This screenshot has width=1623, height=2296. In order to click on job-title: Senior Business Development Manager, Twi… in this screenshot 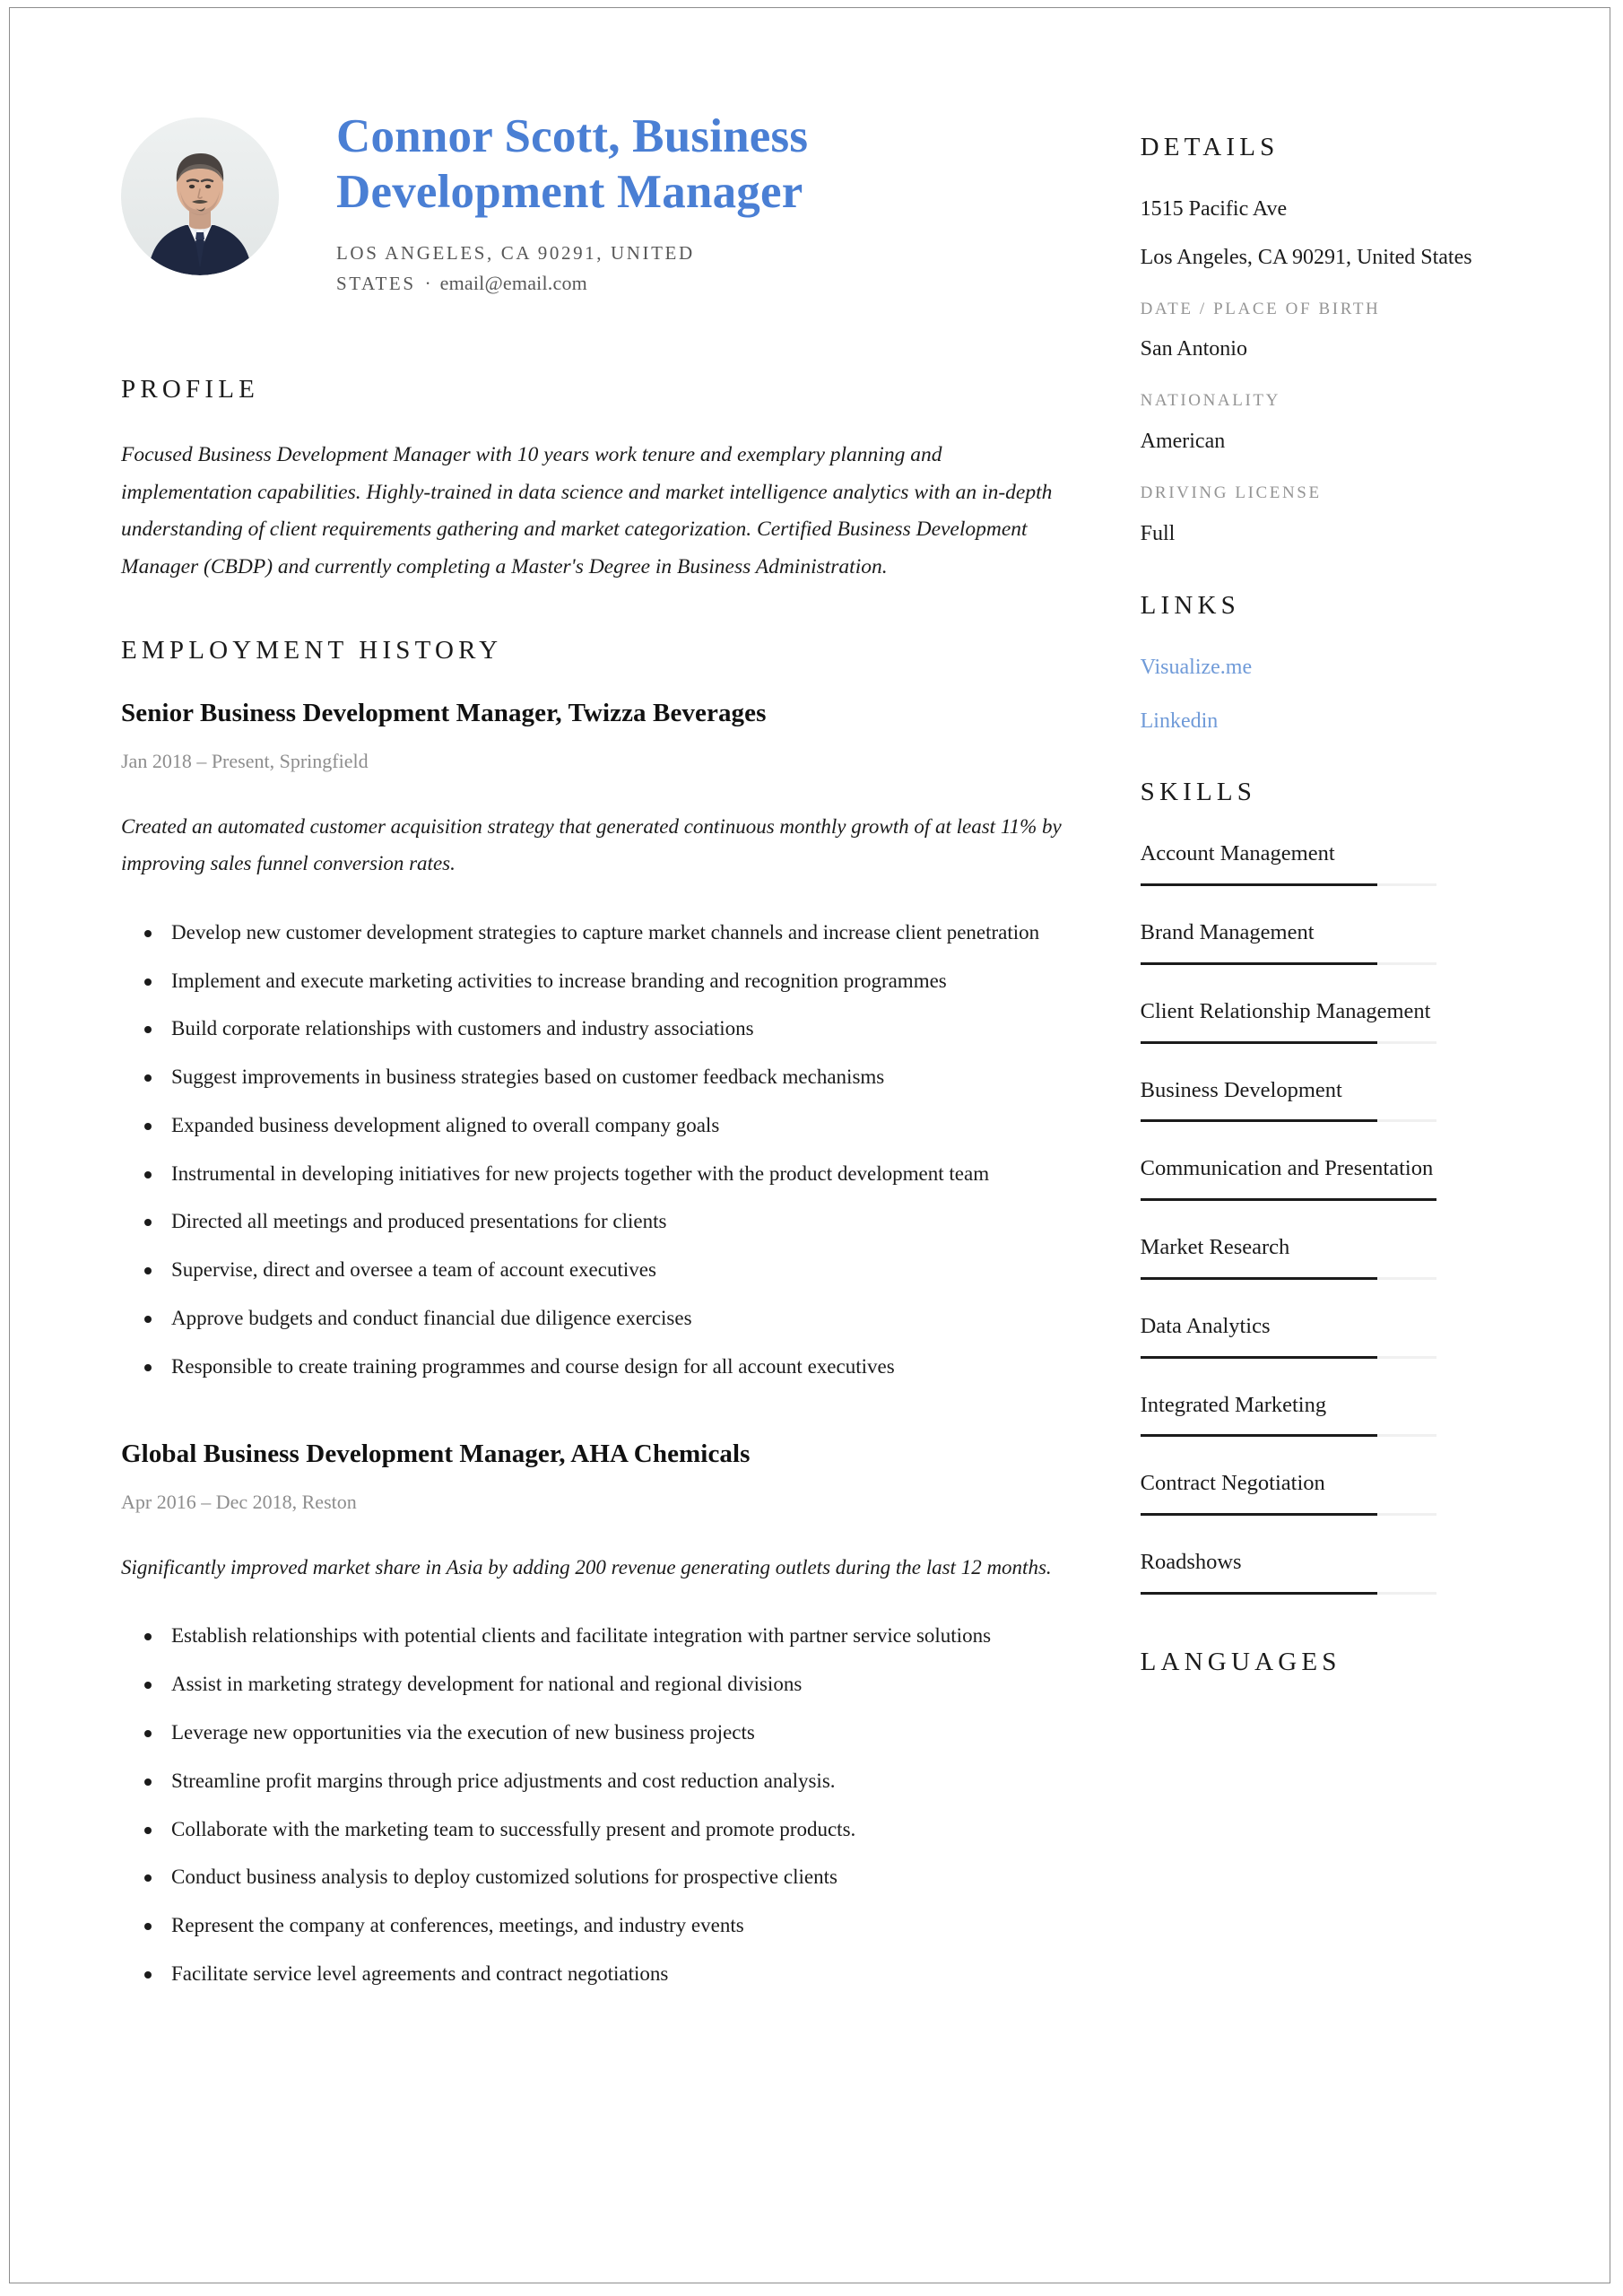, I will do `click(444, 712)`.